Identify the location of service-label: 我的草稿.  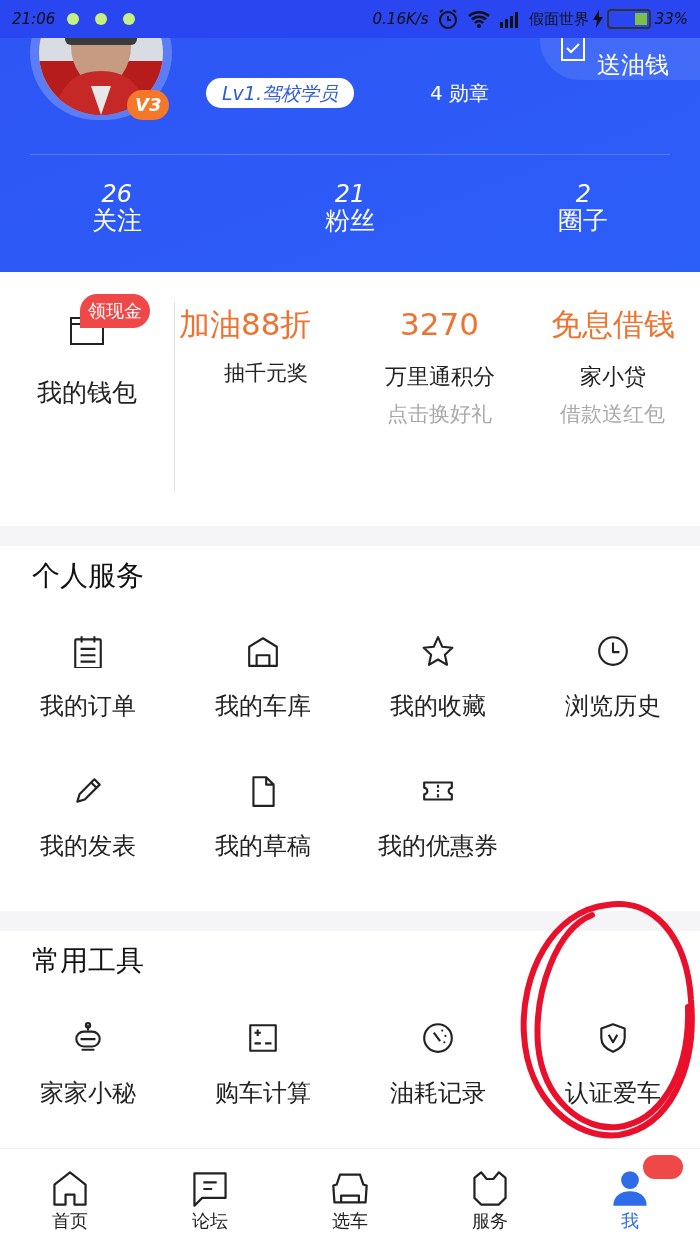
(262, 846).